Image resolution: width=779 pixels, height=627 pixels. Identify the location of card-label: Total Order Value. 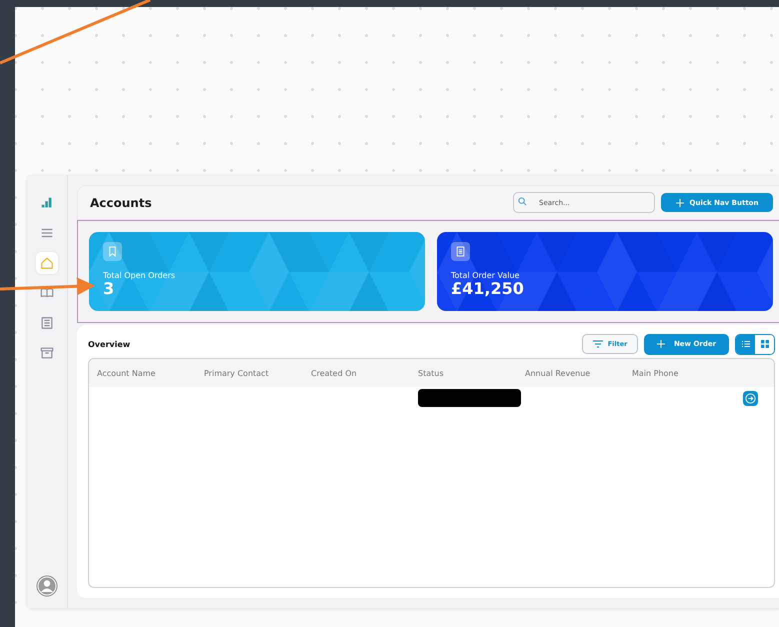
(485, 275).